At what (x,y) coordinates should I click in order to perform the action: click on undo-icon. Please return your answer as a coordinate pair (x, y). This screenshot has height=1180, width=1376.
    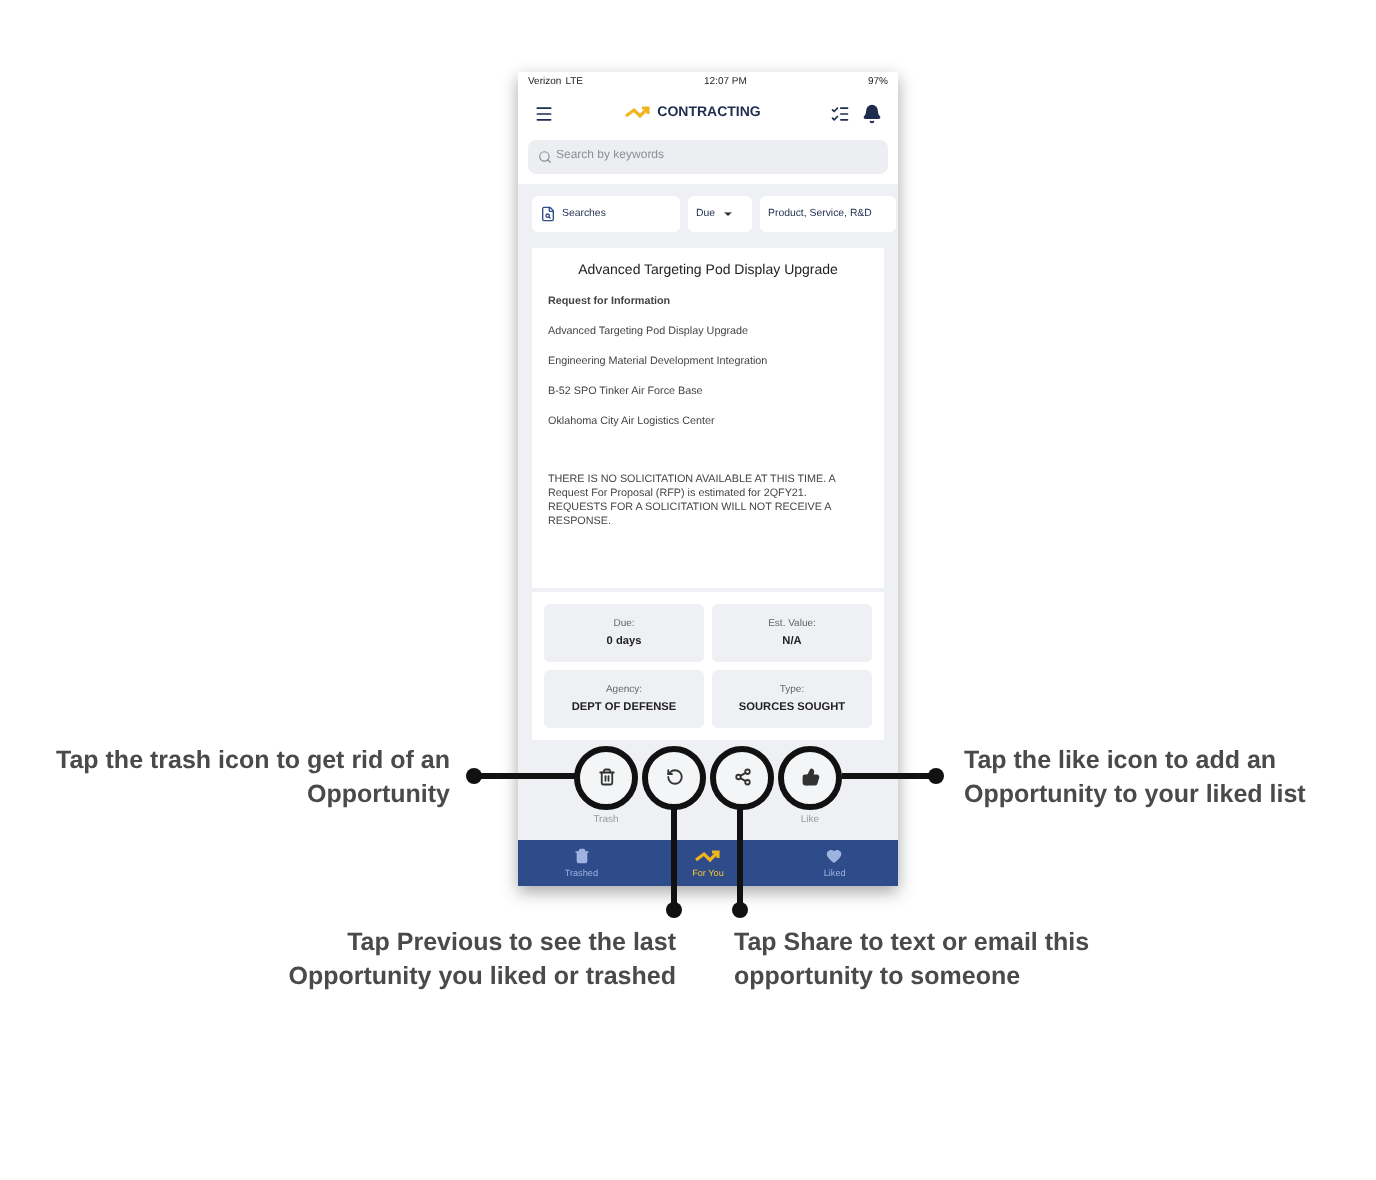
    Looking at the image, I should click on (674, 777).